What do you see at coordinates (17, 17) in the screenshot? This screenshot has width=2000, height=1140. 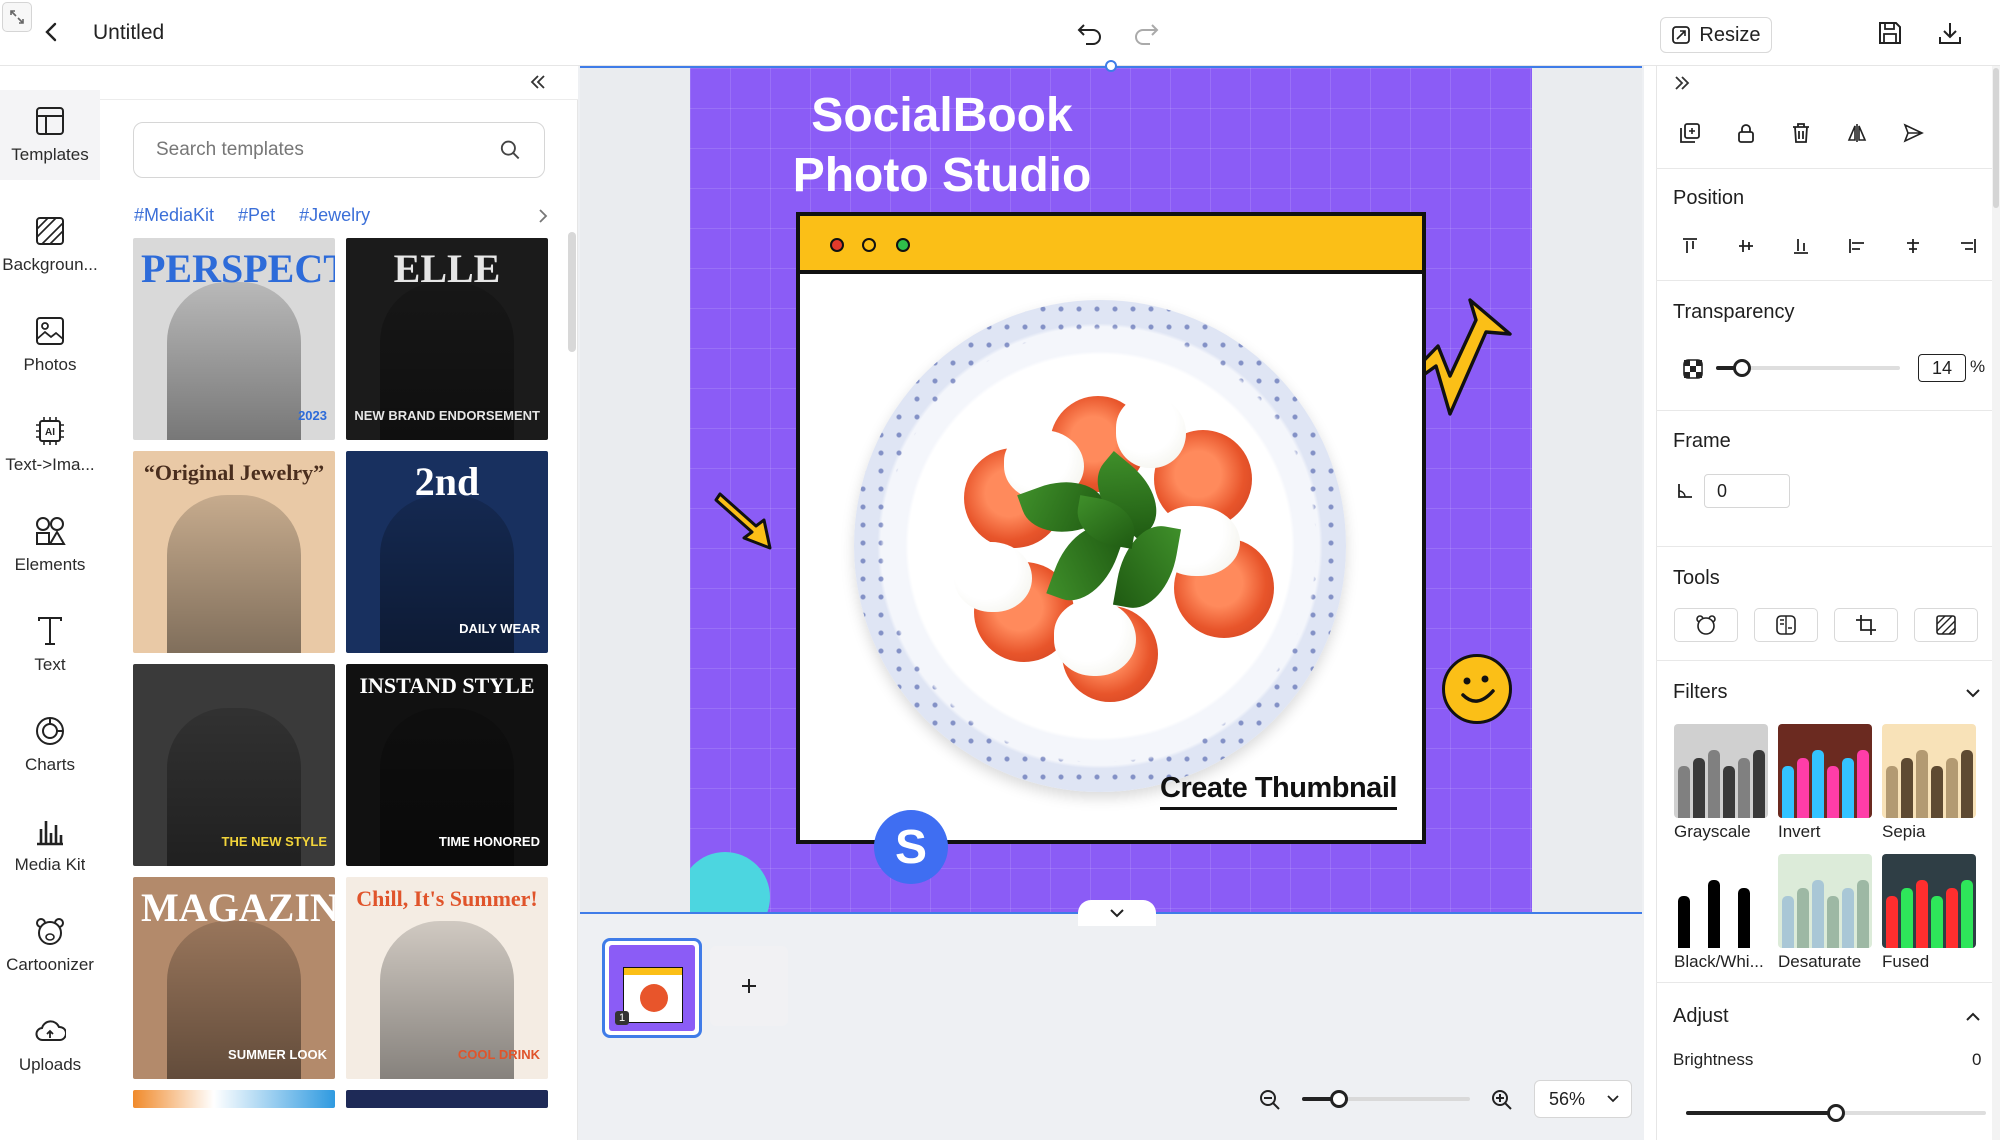 I see `expand-icon` at bounding box center [17, 17].